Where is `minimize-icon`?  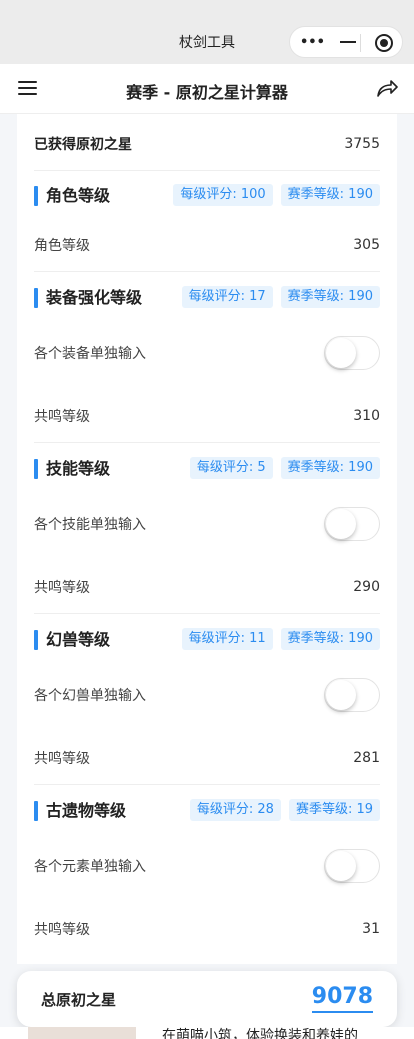
minimize-icon is located at coordinates (348, 42).